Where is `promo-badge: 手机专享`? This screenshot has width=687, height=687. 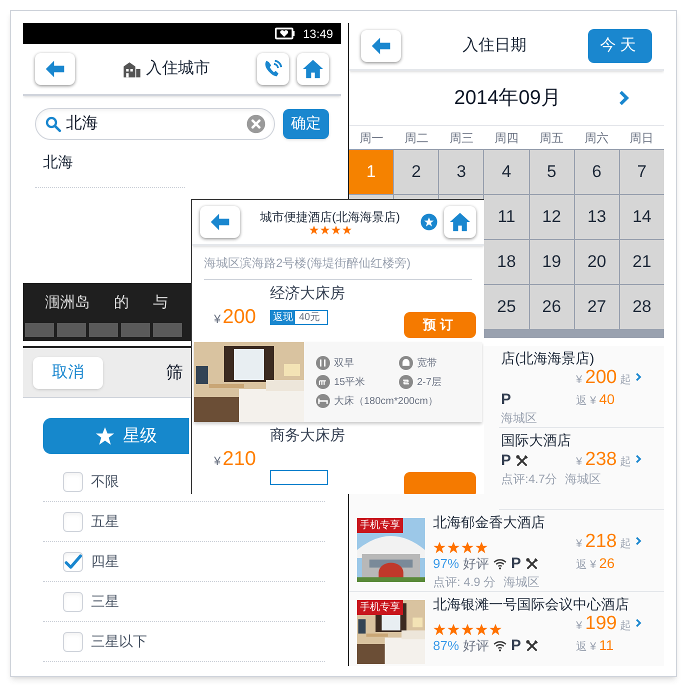
promo-badge: 手机专享 is located at coordinates (380, 607).